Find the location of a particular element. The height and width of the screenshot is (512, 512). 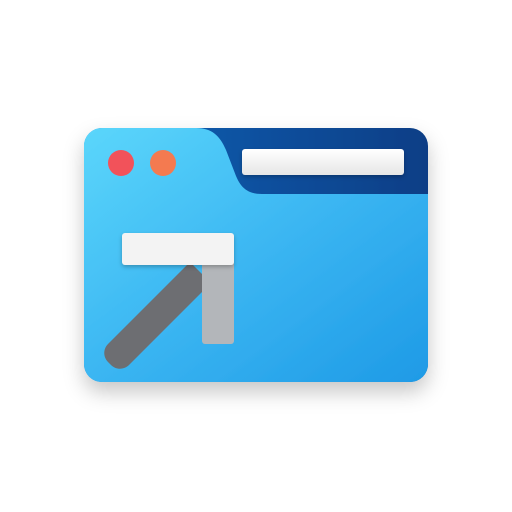

arrow-top is located at coordinates (178, 249).